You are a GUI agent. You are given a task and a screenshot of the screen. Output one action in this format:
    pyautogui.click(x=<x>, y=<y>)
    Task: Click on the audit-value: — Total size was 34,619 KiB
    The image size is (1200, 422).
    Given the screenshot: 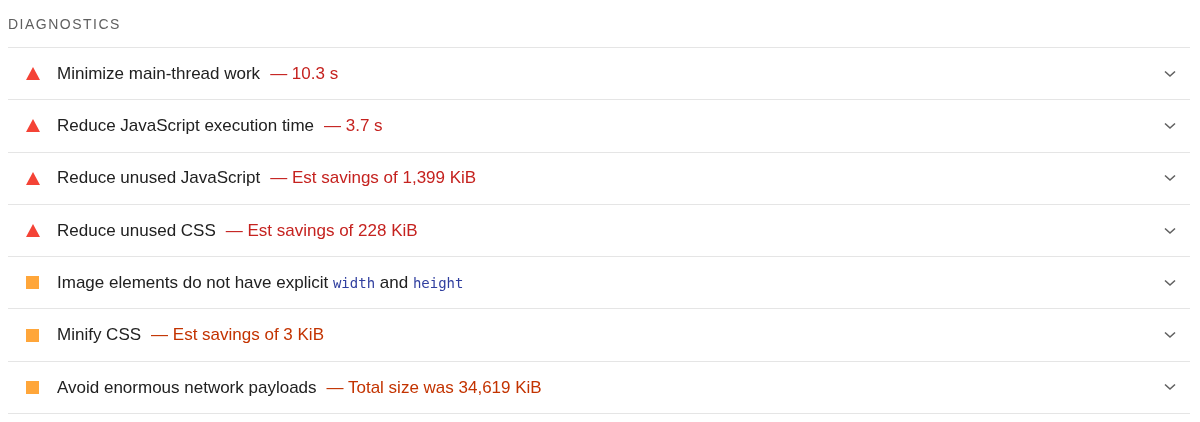 What is the action you would take?
    pyautogui.click(x=434, y=387)
    